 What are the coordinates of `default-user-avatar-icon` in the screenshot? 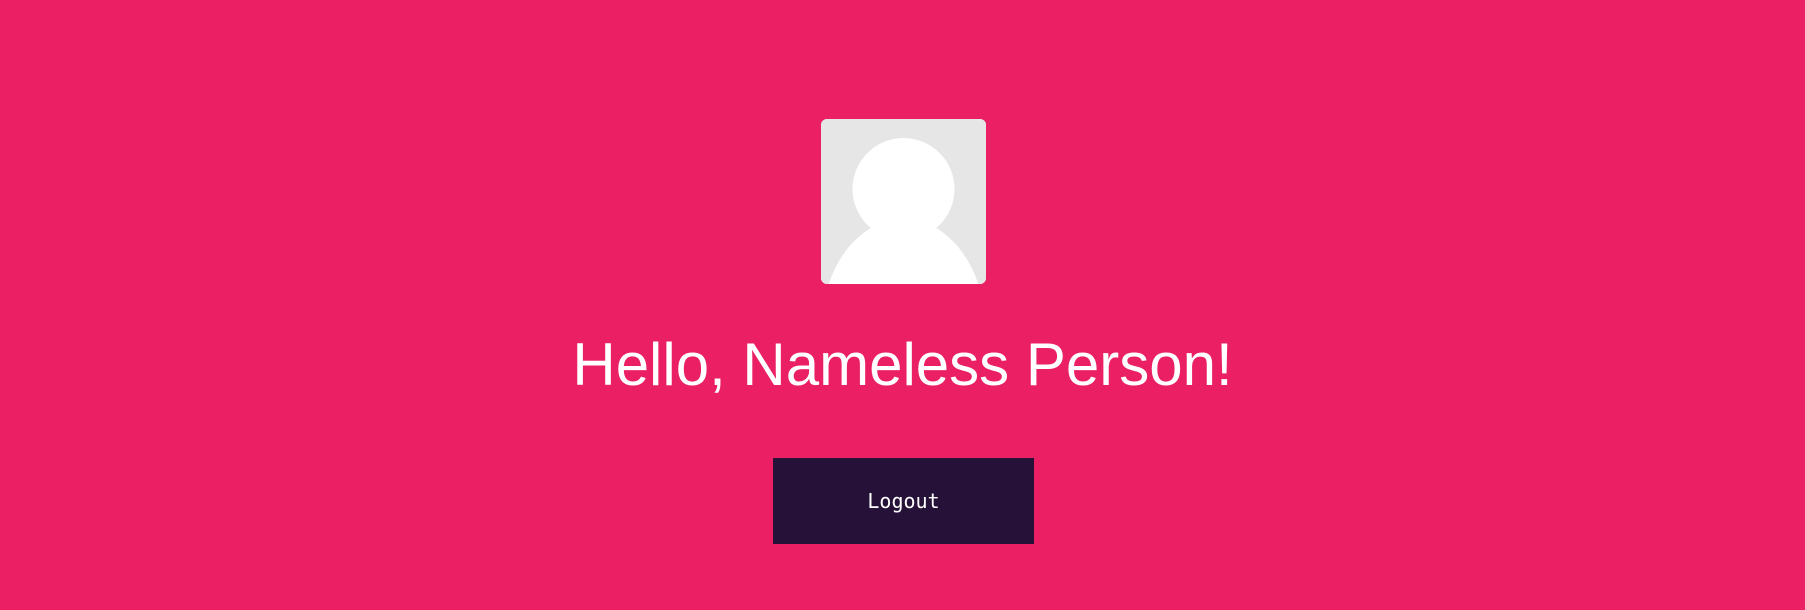 It's located at (903, 201).